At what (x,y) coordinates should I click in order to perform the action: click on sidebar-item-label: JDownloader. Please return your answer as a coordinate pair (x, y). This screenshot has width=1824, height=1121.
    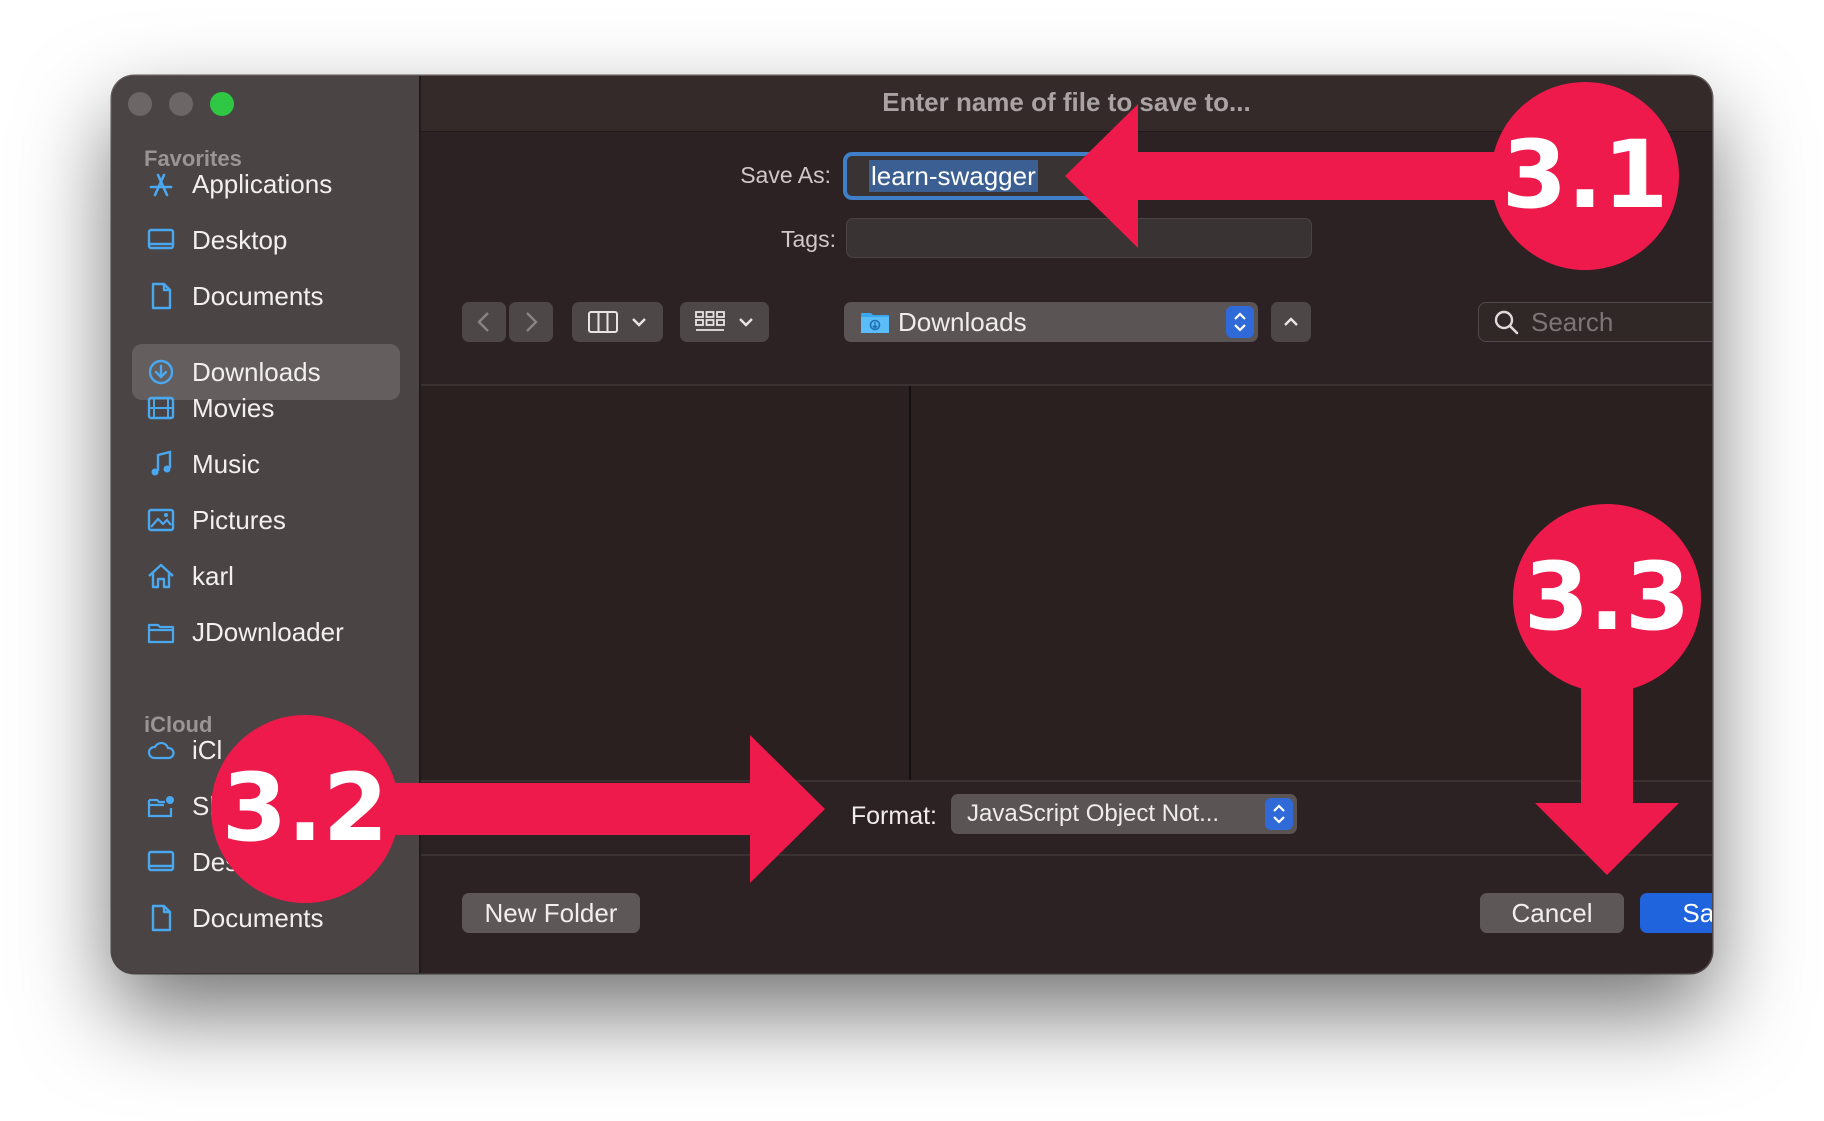
    Looking at the image, I should click on (268, 631).